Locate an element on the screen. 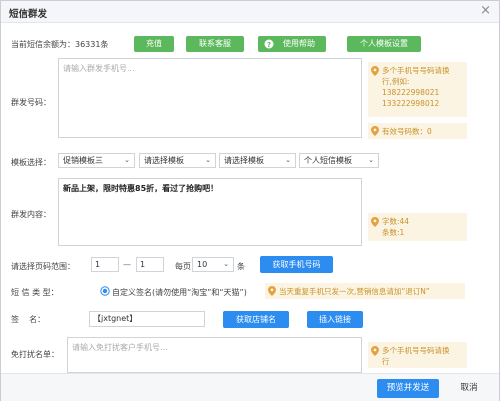 This screenshot has height=401, width=500. help-button: ? 使用帮助 is located at coordinates (292, 44).